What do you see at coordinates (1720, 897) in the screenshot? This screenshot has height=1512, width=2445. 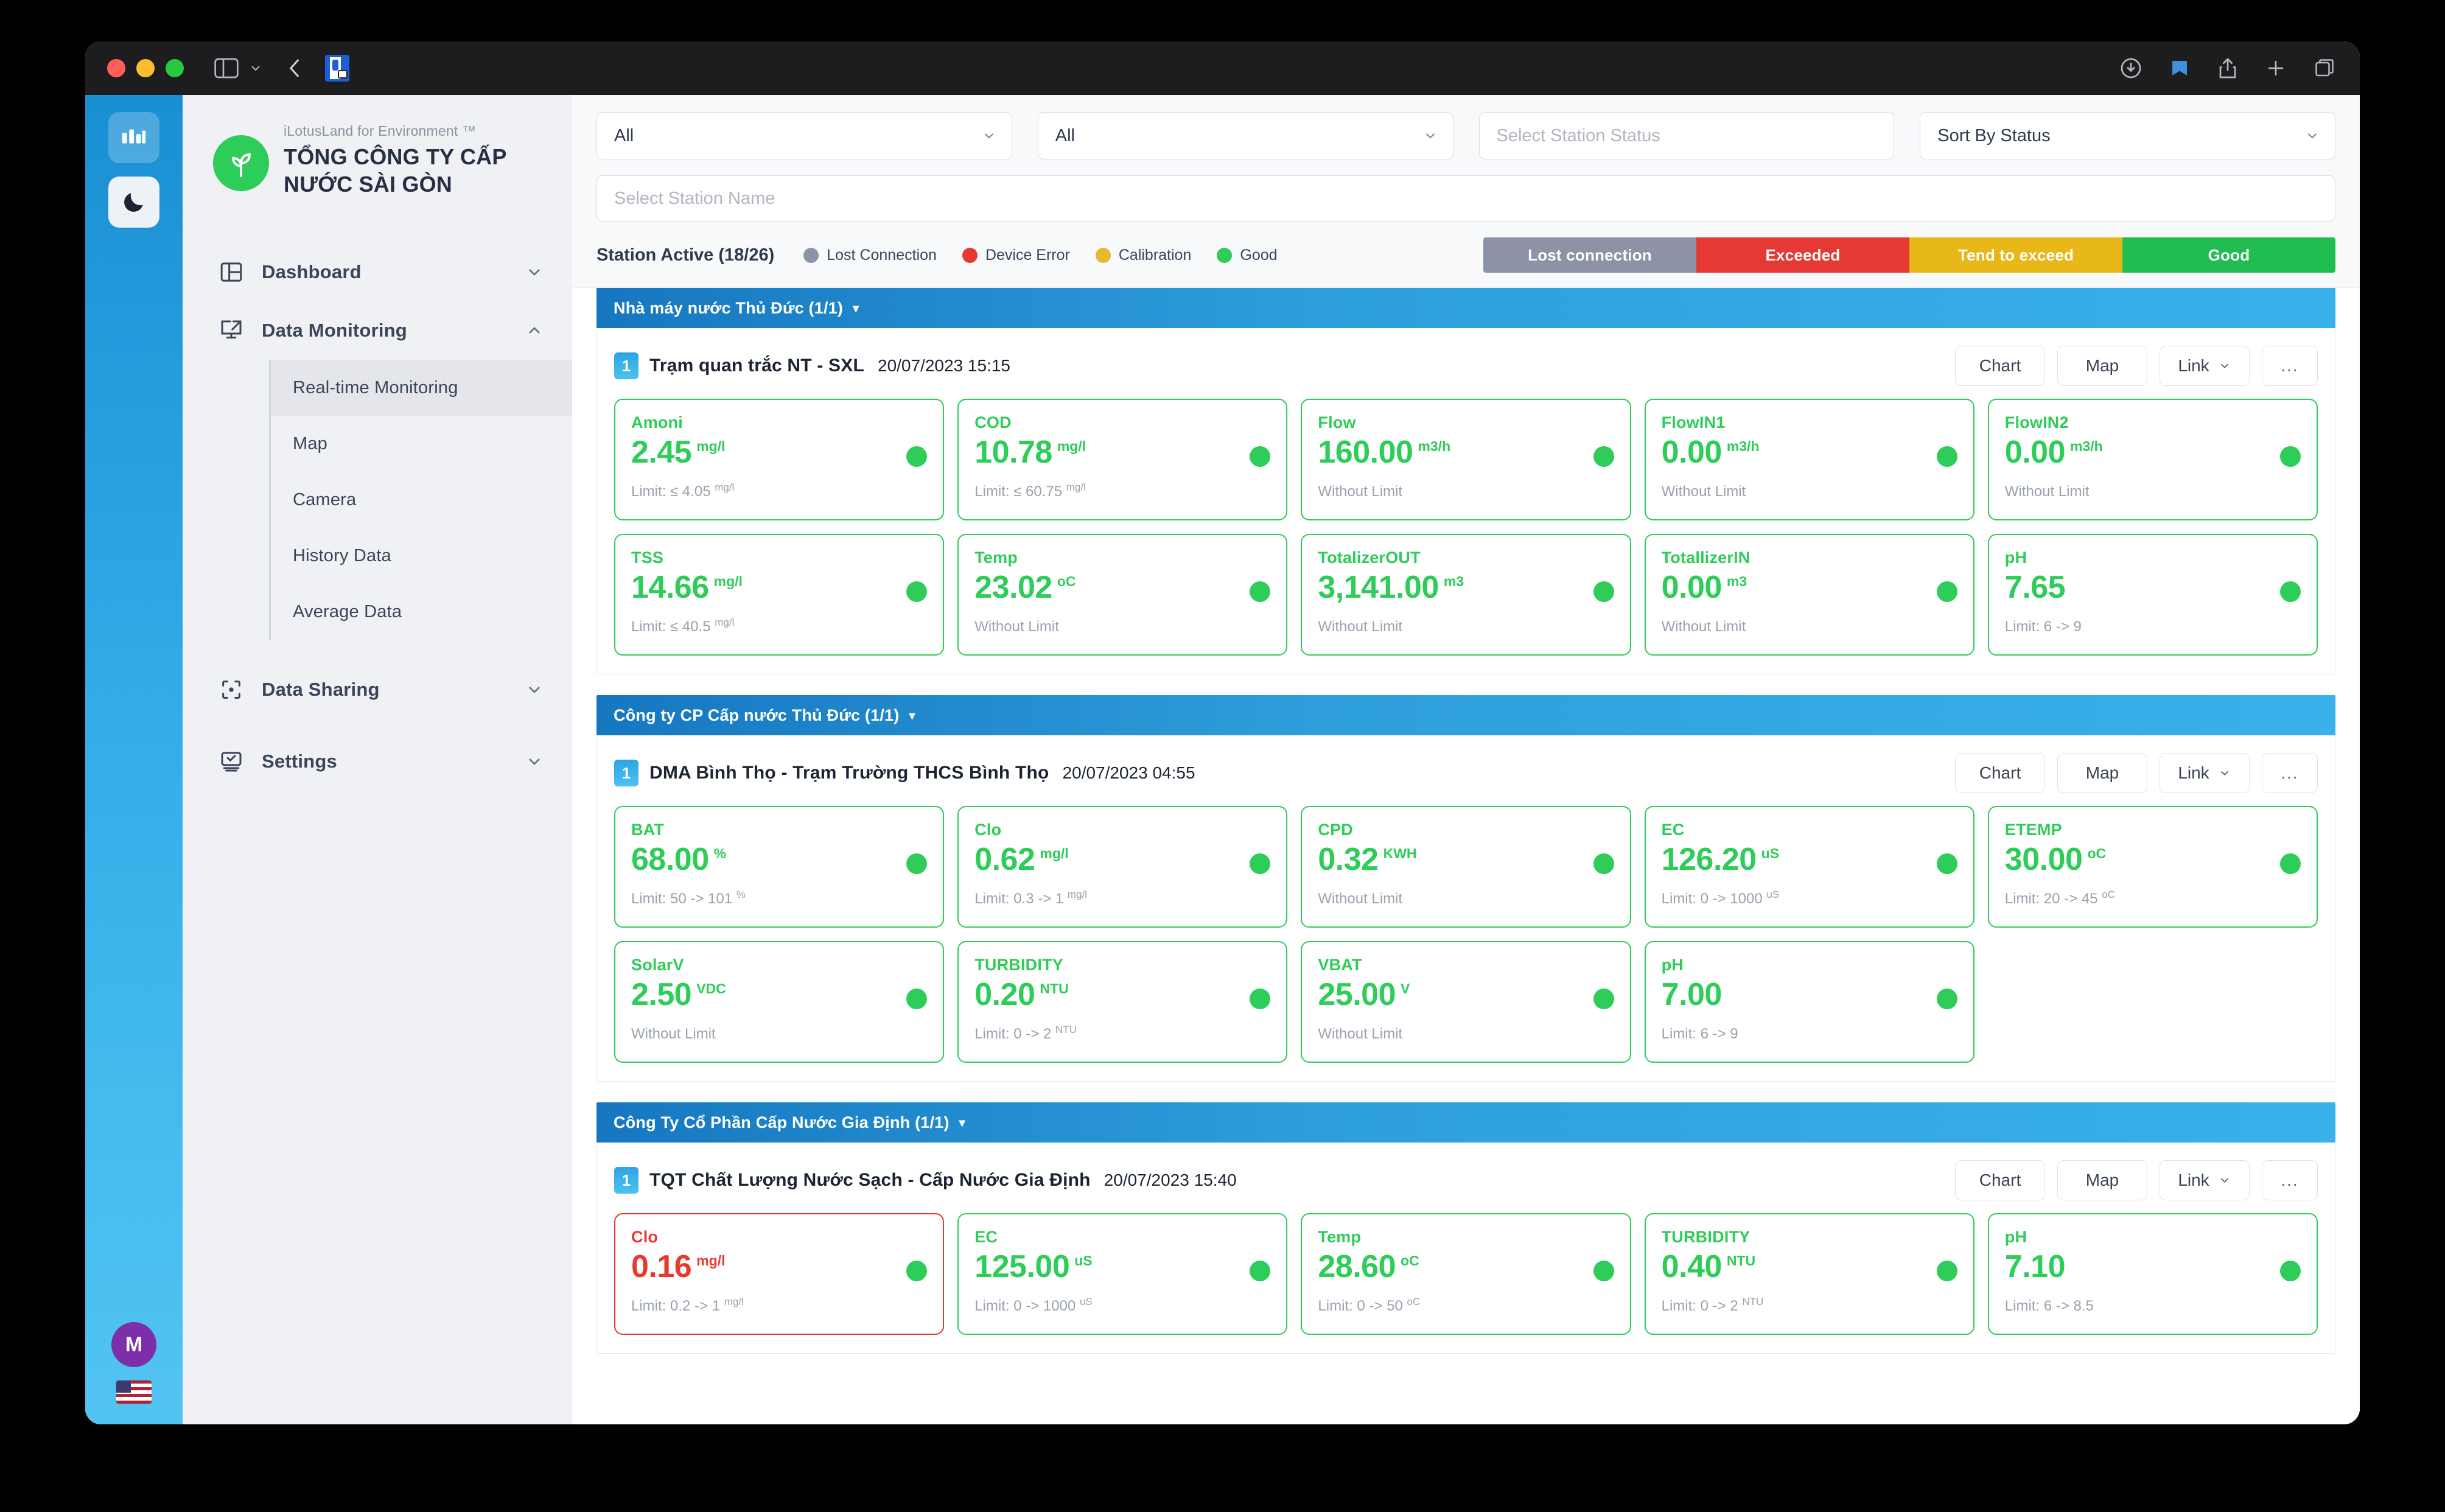 I see `metric-limit: Limit: 0 -> 1000 uS` at bounding box center [1720, 897].